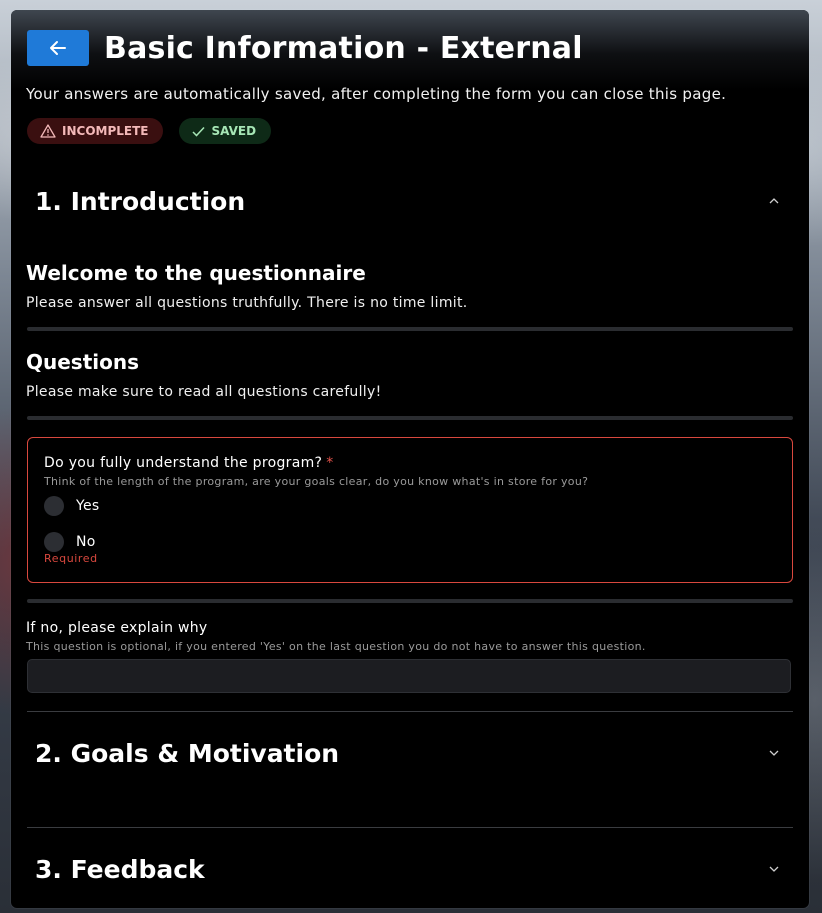 The image size is (822, 913). Describe the element at coordinates (48, 131) in the screenshot. I see `warning-triangle-icon` at that location.